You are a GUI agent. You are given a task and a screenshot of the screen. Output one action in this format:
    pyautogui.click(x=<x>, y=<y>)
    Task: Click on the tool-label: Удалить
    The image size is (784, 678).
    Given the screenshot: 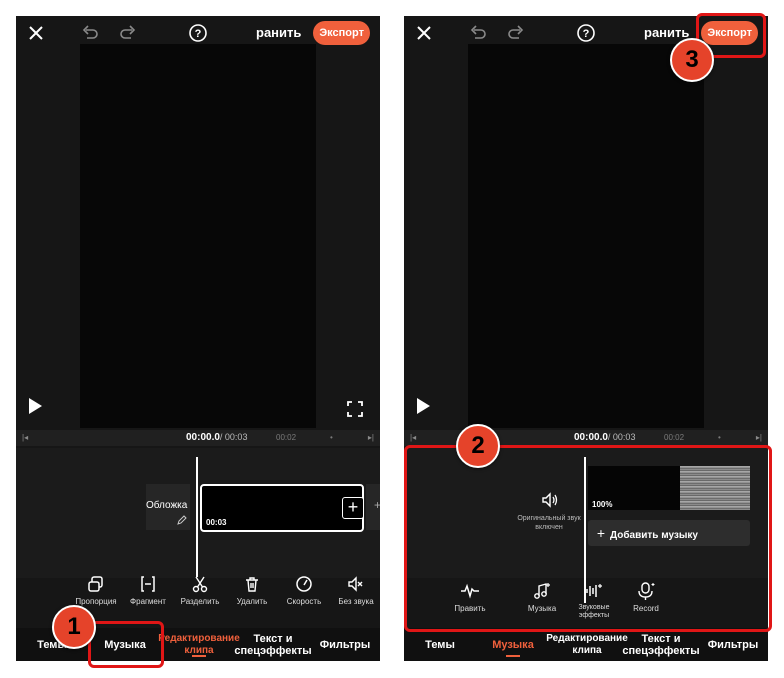 What is the action you would take?
    pyautogui.click(x=252, y=601)
    